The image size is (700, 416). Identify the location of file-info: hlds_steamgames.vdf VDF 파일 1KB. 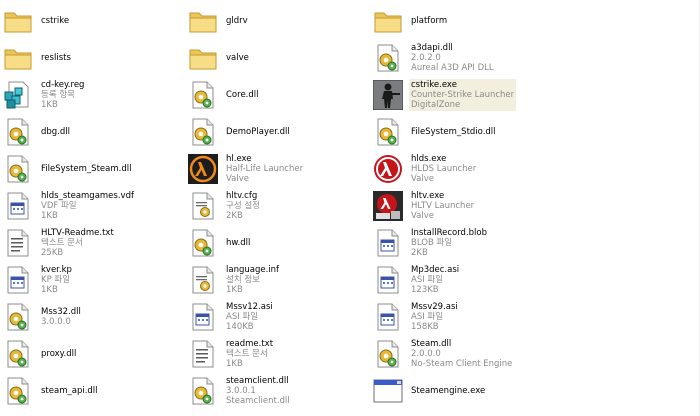
(87, 206).